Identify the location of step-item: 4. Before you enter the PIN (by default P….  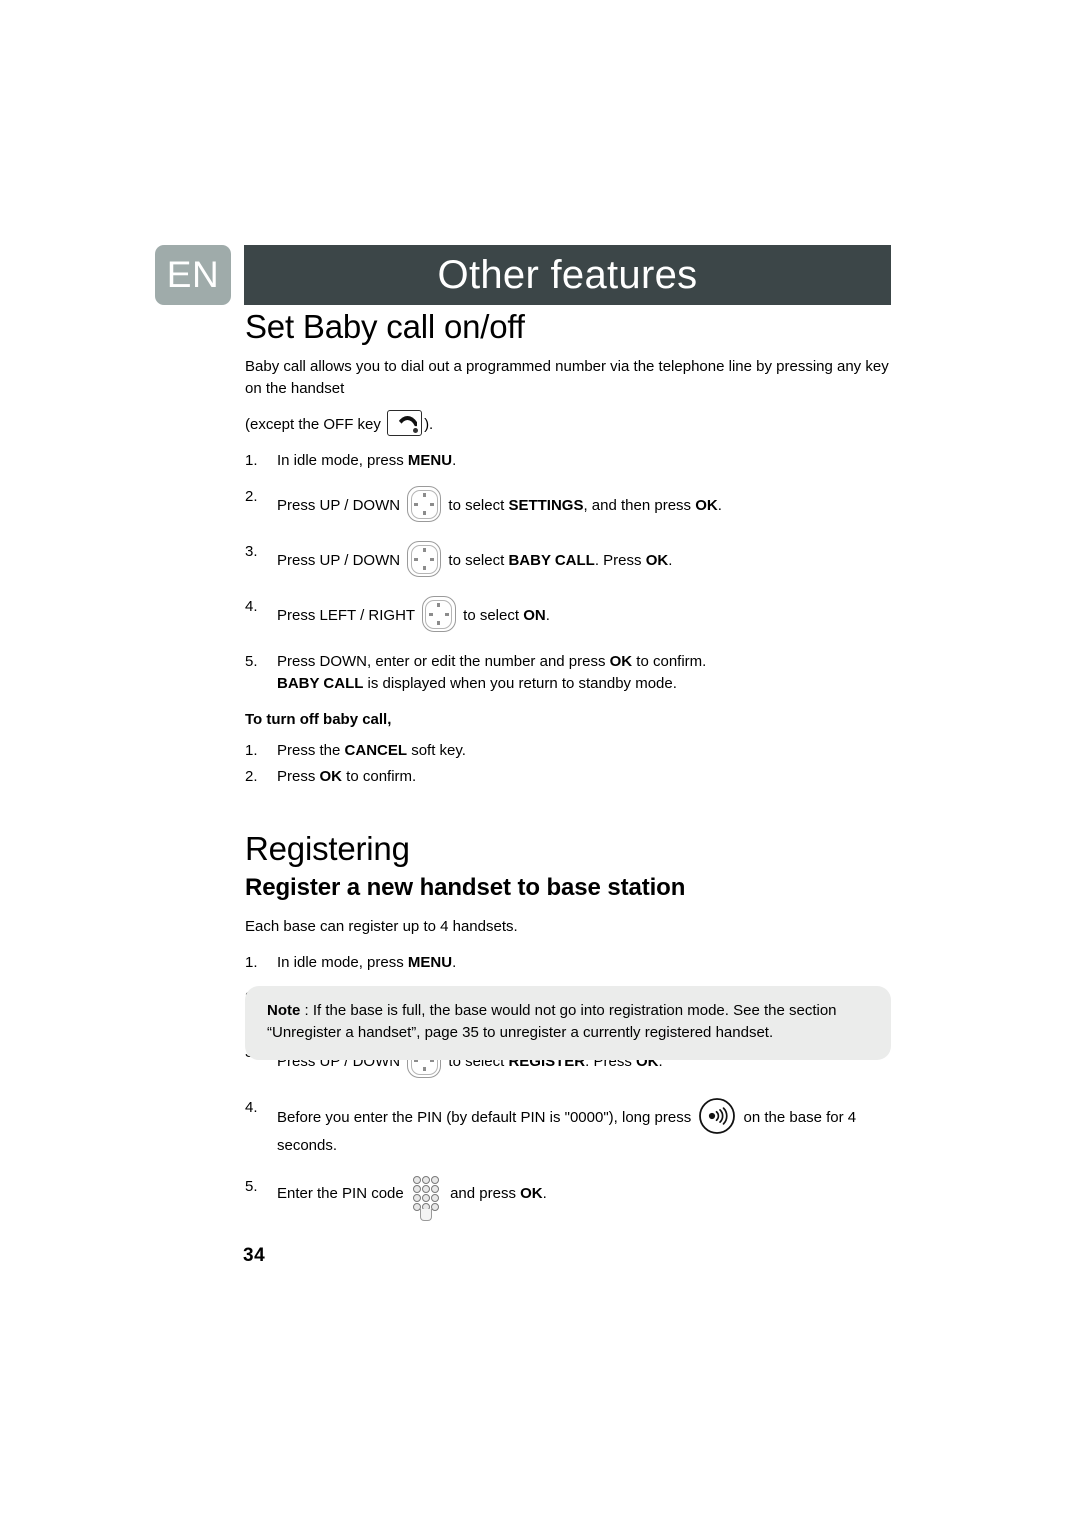
(568, 1127).